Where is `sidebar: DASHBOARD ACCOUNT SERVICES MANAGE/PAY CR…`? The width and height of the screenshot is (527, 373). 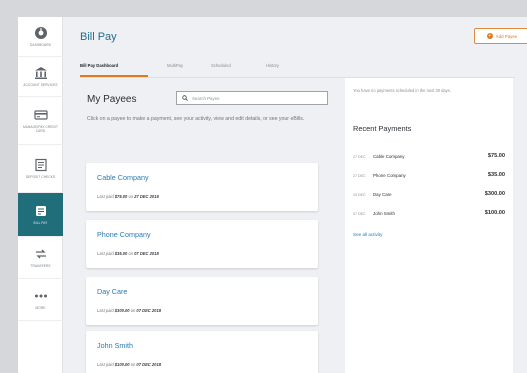
sidebar: DASHBOARD ACCOUNT SERVICES MANAGE/PAY CR… is located at coordinates (40, 195).